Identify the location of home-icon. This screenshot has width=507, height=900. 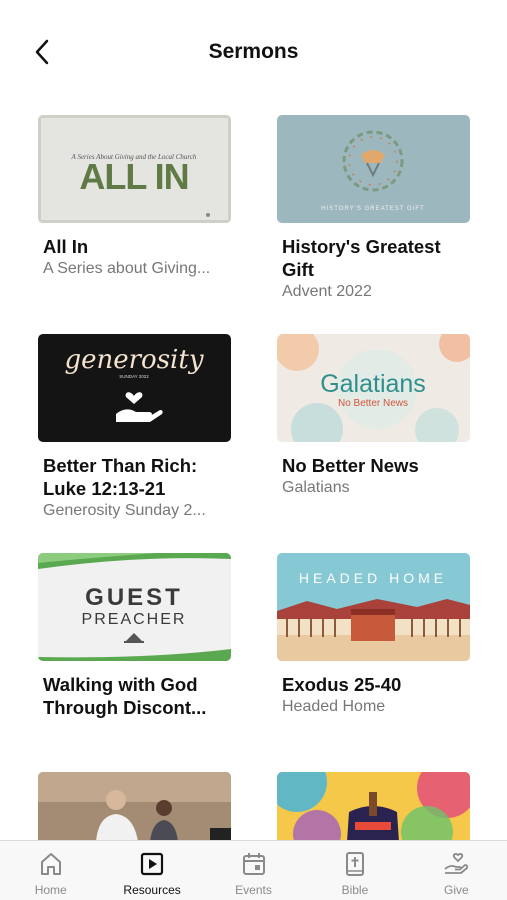
(51, 864).